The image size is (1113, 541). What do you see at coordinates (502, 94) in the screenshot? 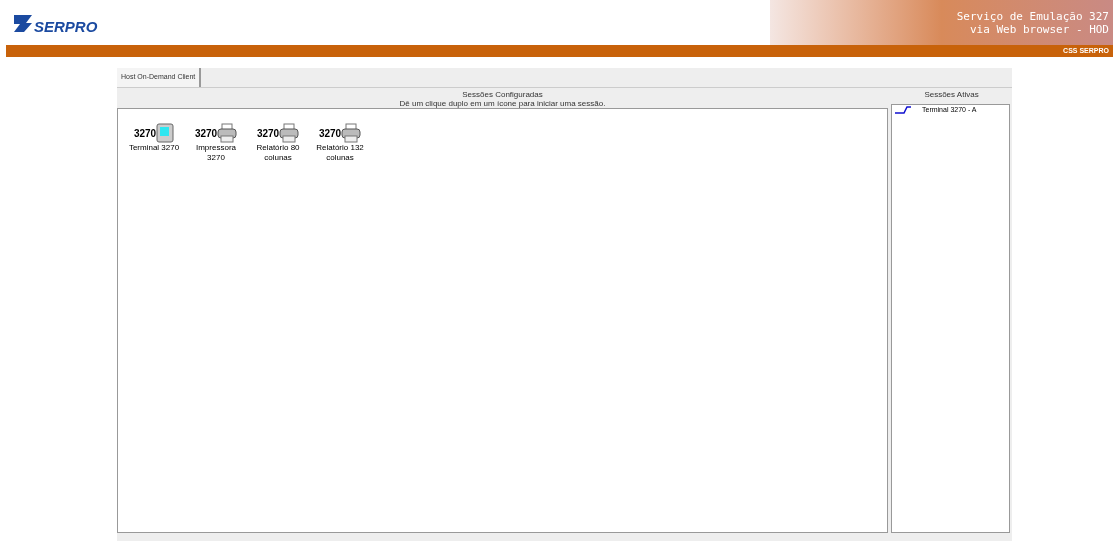
I see `section-title: Sessões Configuradas` at bounding box center [502, 94].